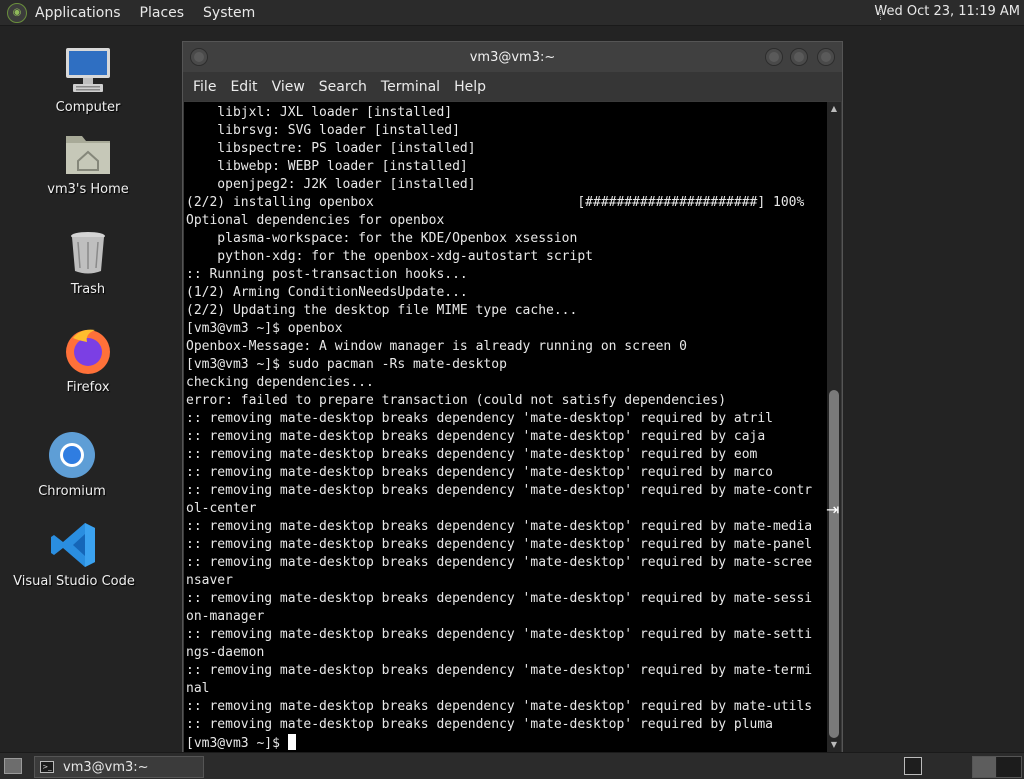 This screenshot has width=1024, height=779. I want to click on tray-terminal-icon, so click(913, 766).